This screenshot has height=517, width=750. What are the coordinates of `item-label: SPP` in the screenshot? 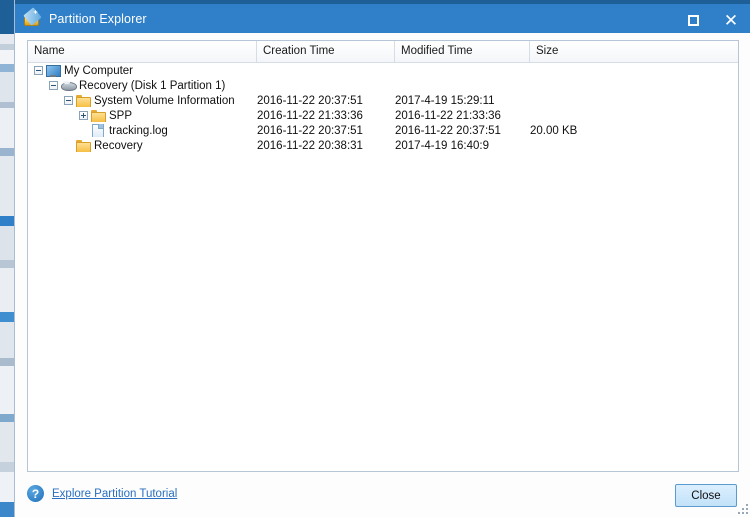 It's located at (121, 115).